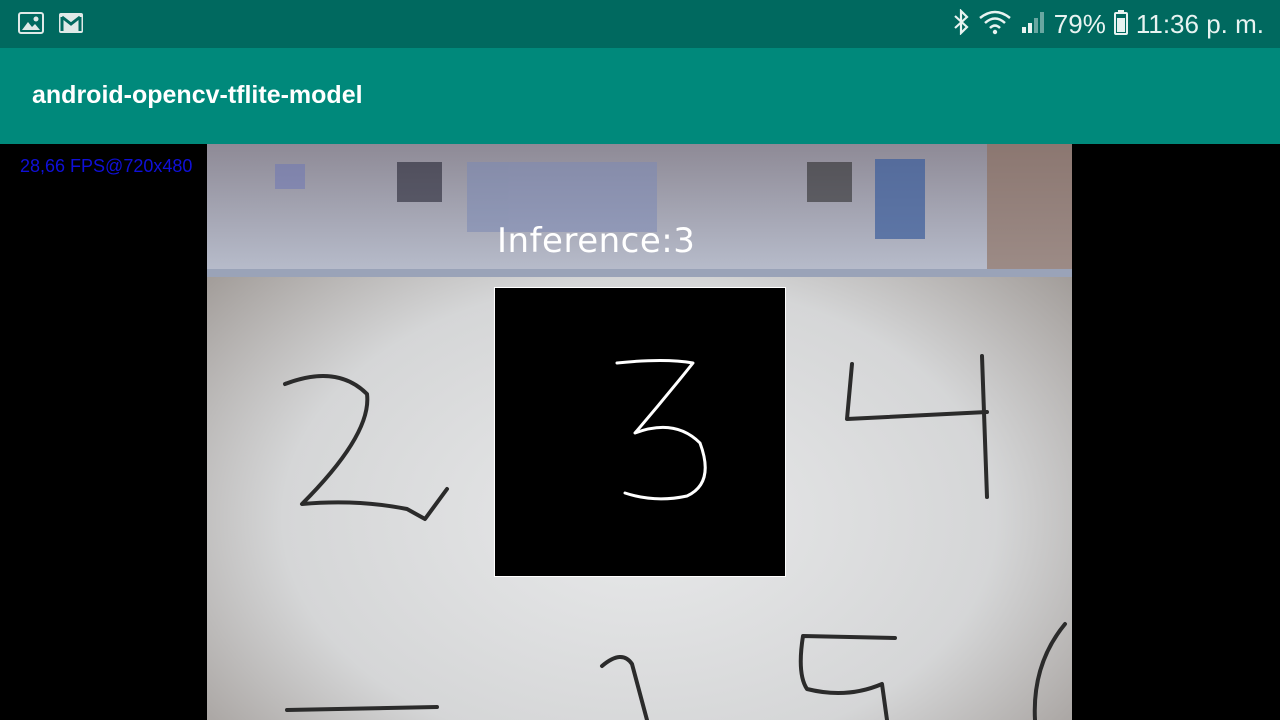  Describe the element at coordinates (961, 23) in the screenshot. I see `bluetooth-icon` at that location.